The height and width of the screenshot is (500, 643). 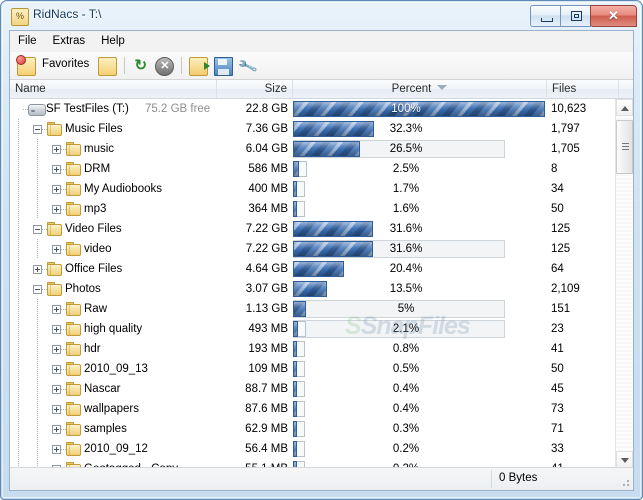 What do you see at coordinates (266, 129) in the screenshot?
I see `row-size-cell: 7.36 GB` at bounding box center [266, 129].